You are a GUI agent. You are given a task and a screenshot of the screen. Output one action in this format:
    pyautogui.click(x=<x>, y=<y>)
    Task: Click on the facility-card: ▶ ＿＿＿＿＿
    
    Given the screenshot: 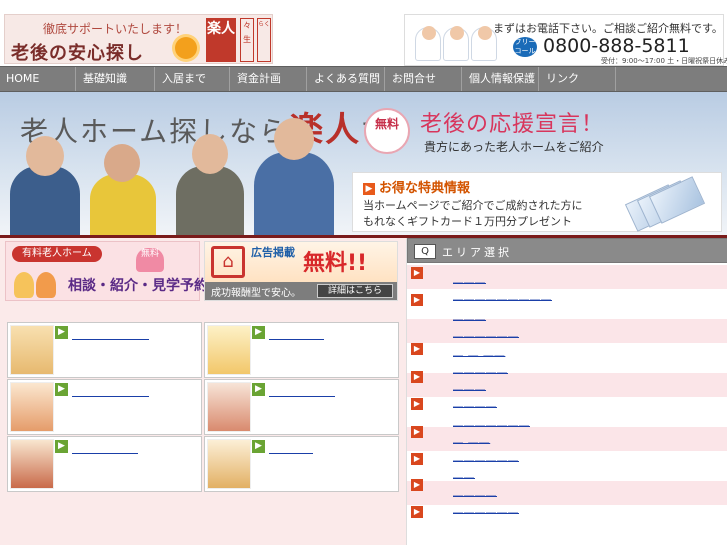 What is the action you would take?
    pyautogui.click(x=301, y=350)
    